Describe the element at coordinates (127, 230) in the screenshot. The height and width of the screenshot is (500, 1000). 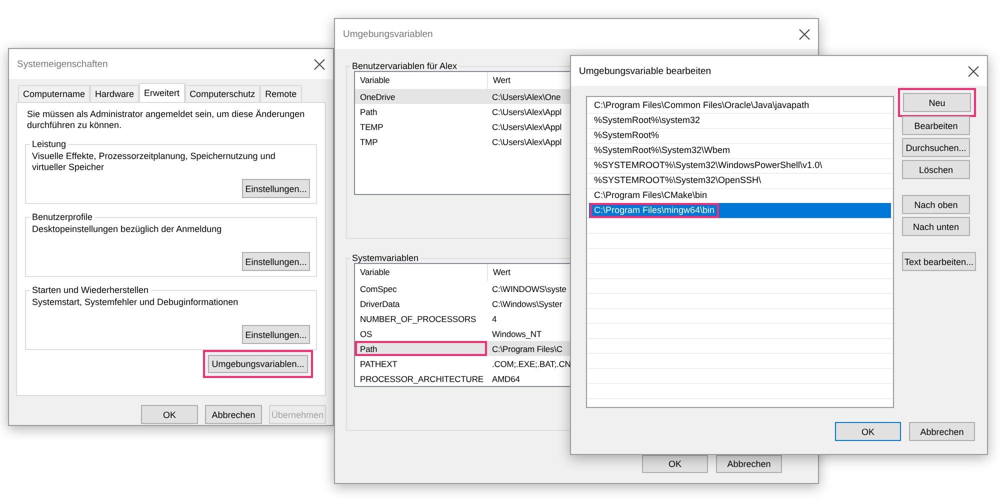
I see `group-description: Desktopeinstellungen bezüglich der Anmeldung` at that location.